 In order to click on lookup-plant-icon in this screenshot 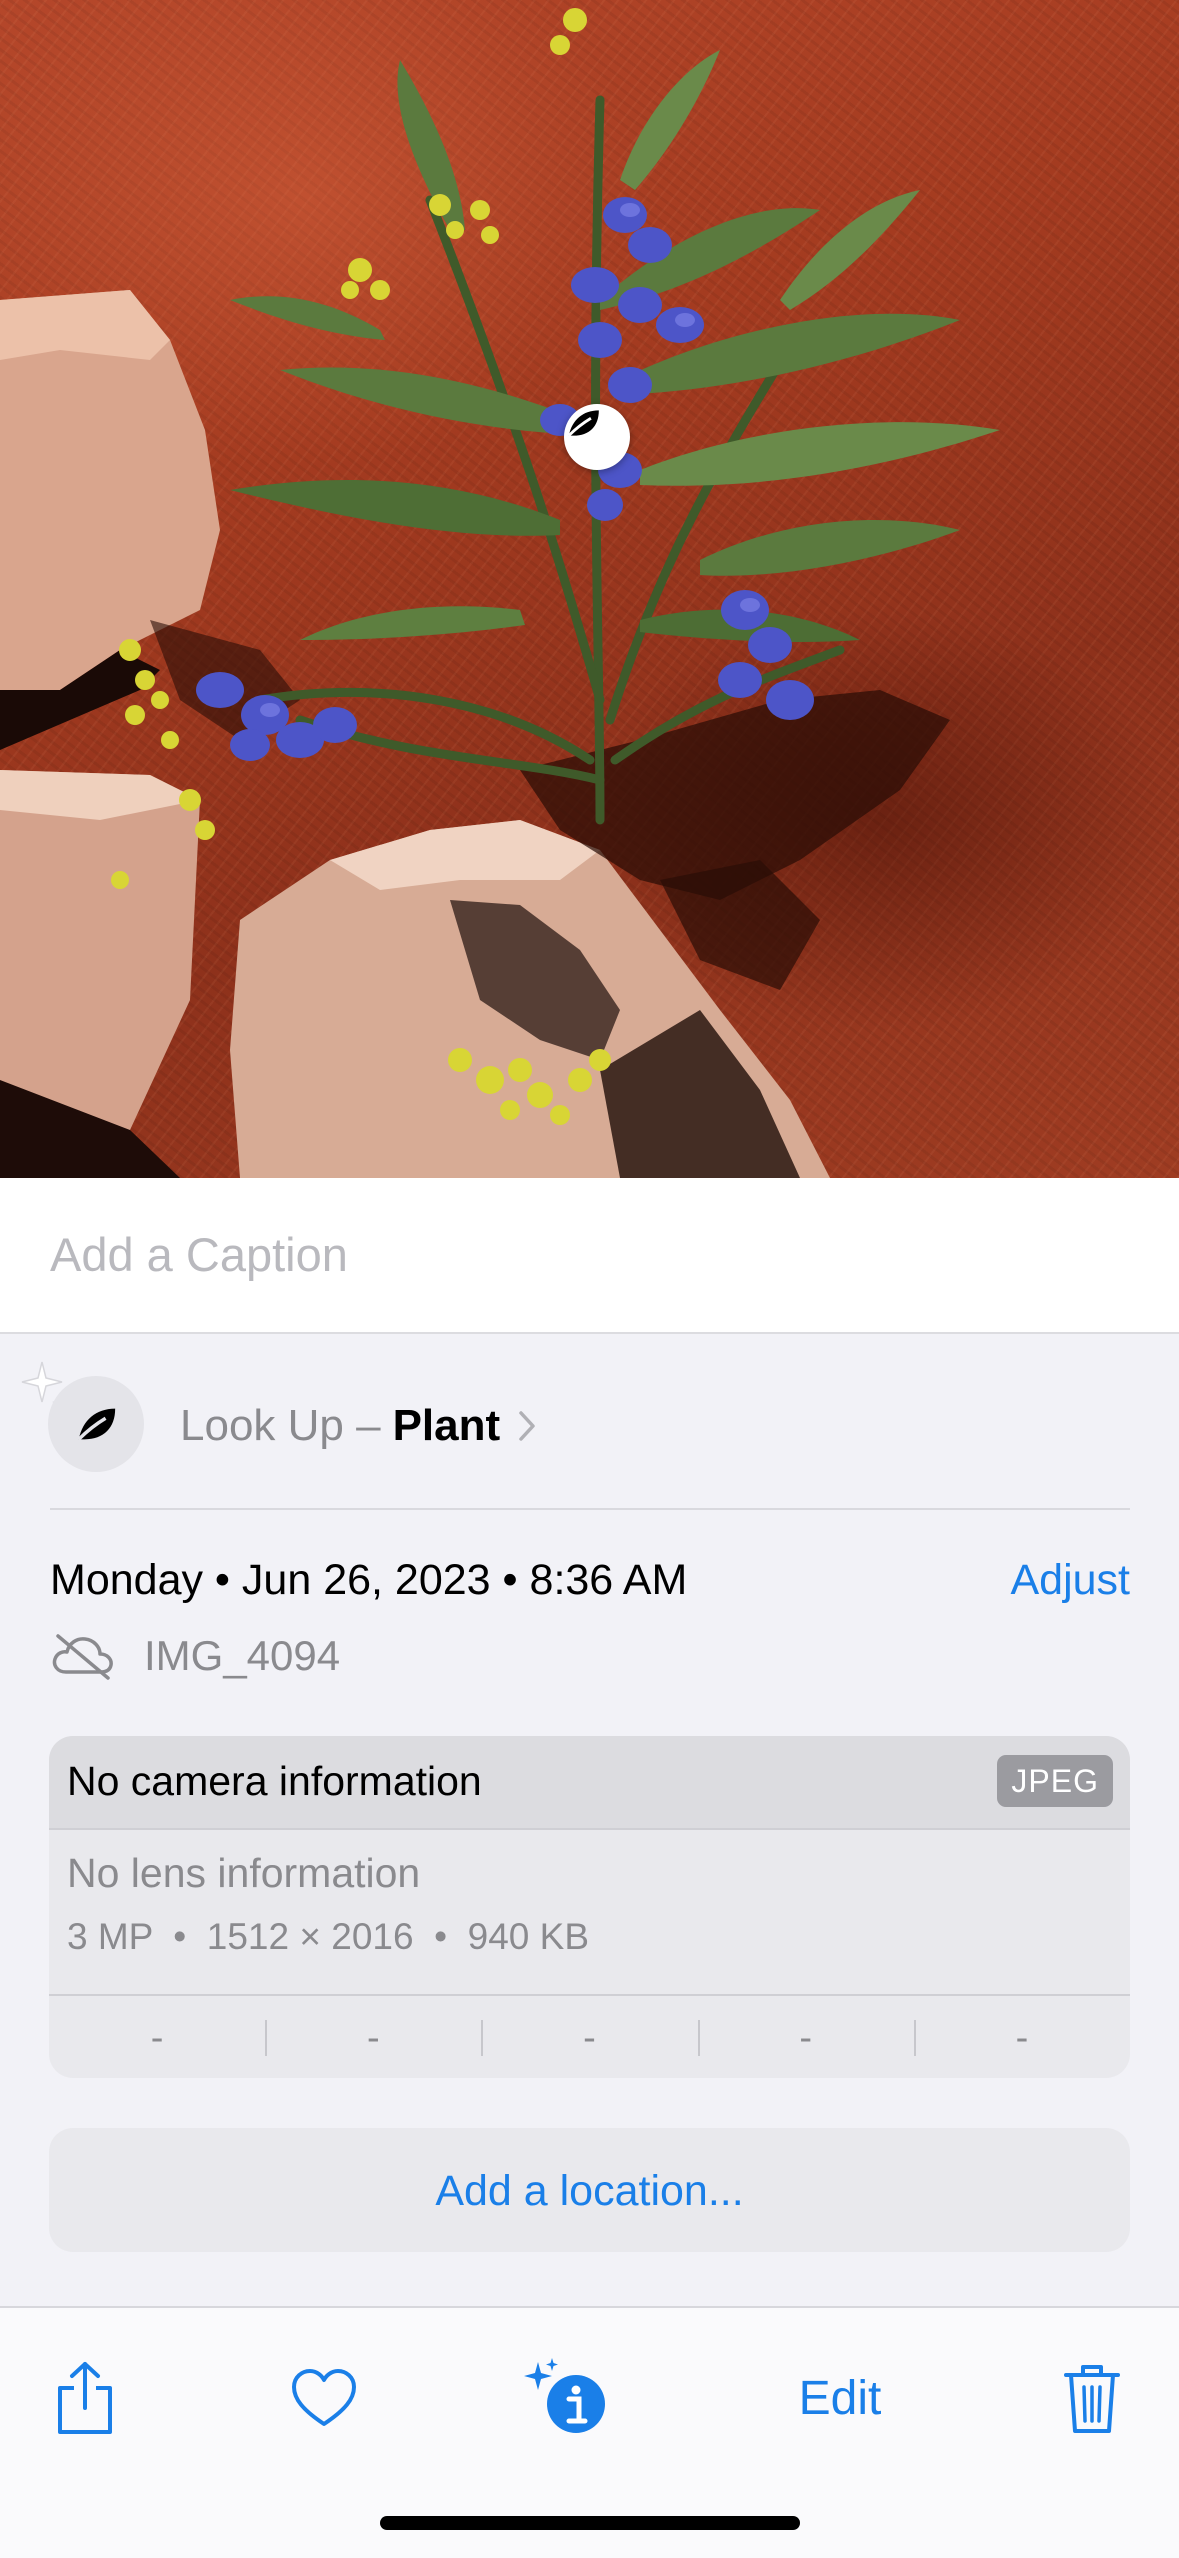, I will do `click(96, 1424)`.